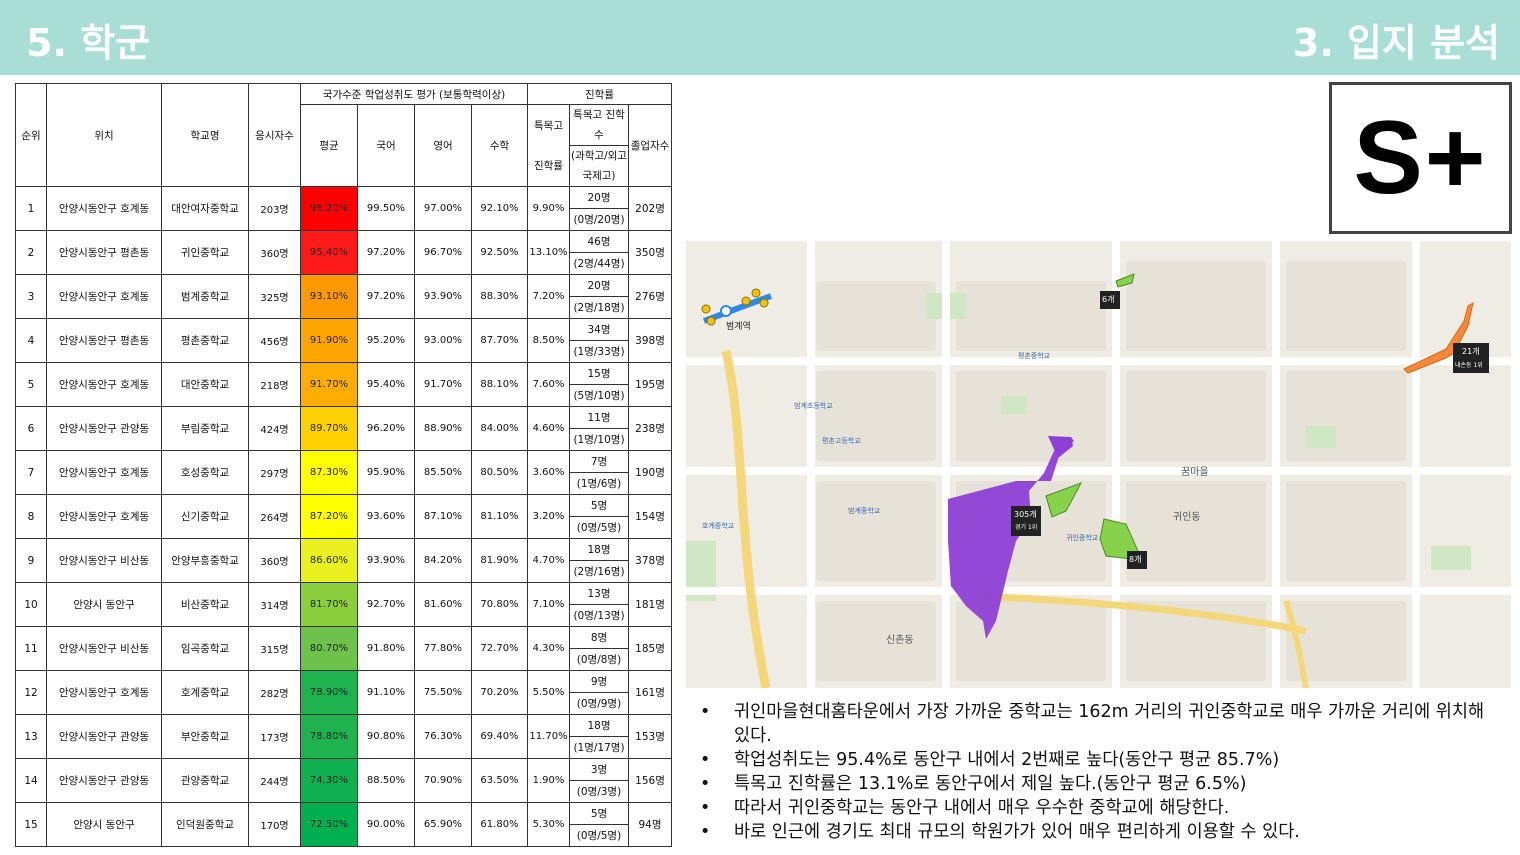  Describe the element at coordinates (329, 428) in the screenshot. I see `avg-cell: 89.70%` at that location.